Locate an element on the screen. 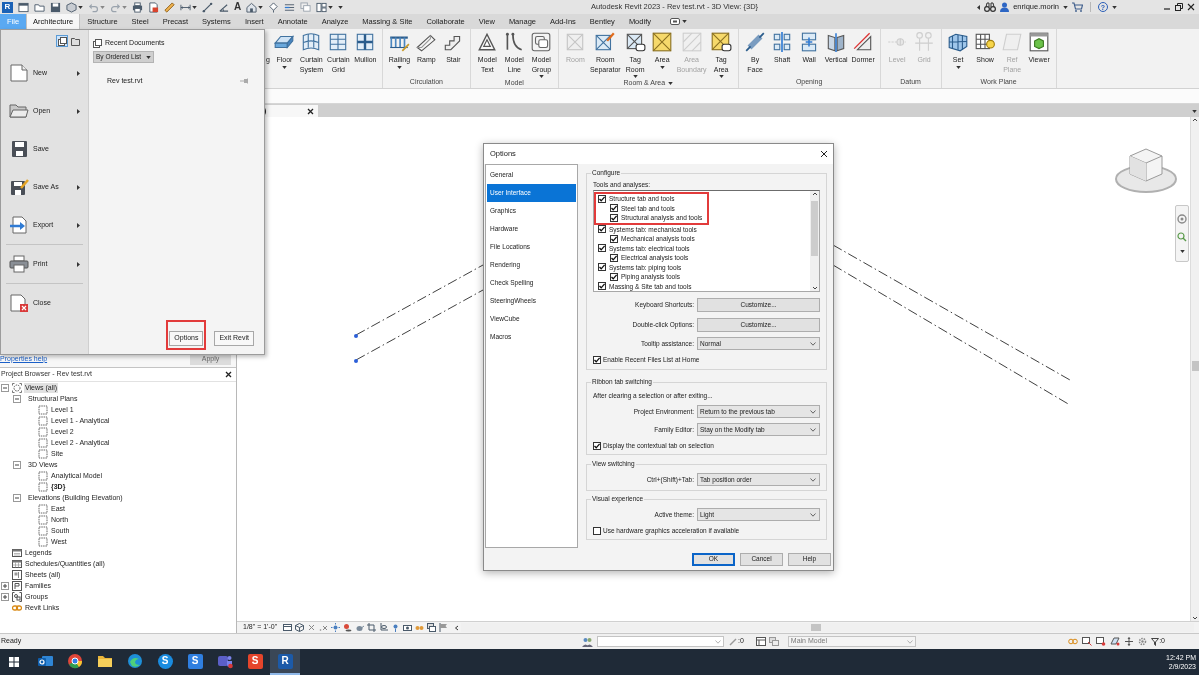  text-button: A is located at coordinates (238, 7).